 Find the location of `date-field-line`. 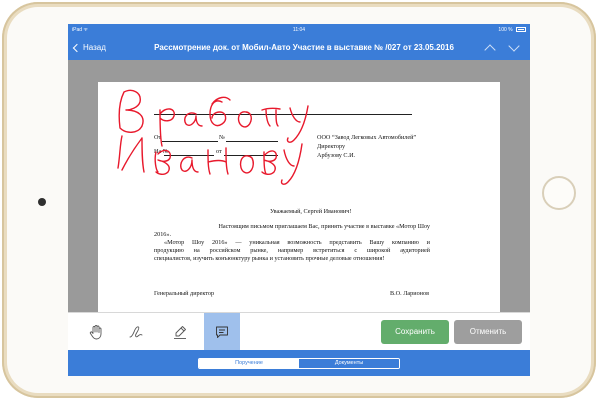

date-field-line is located at coordinates (251, 155).